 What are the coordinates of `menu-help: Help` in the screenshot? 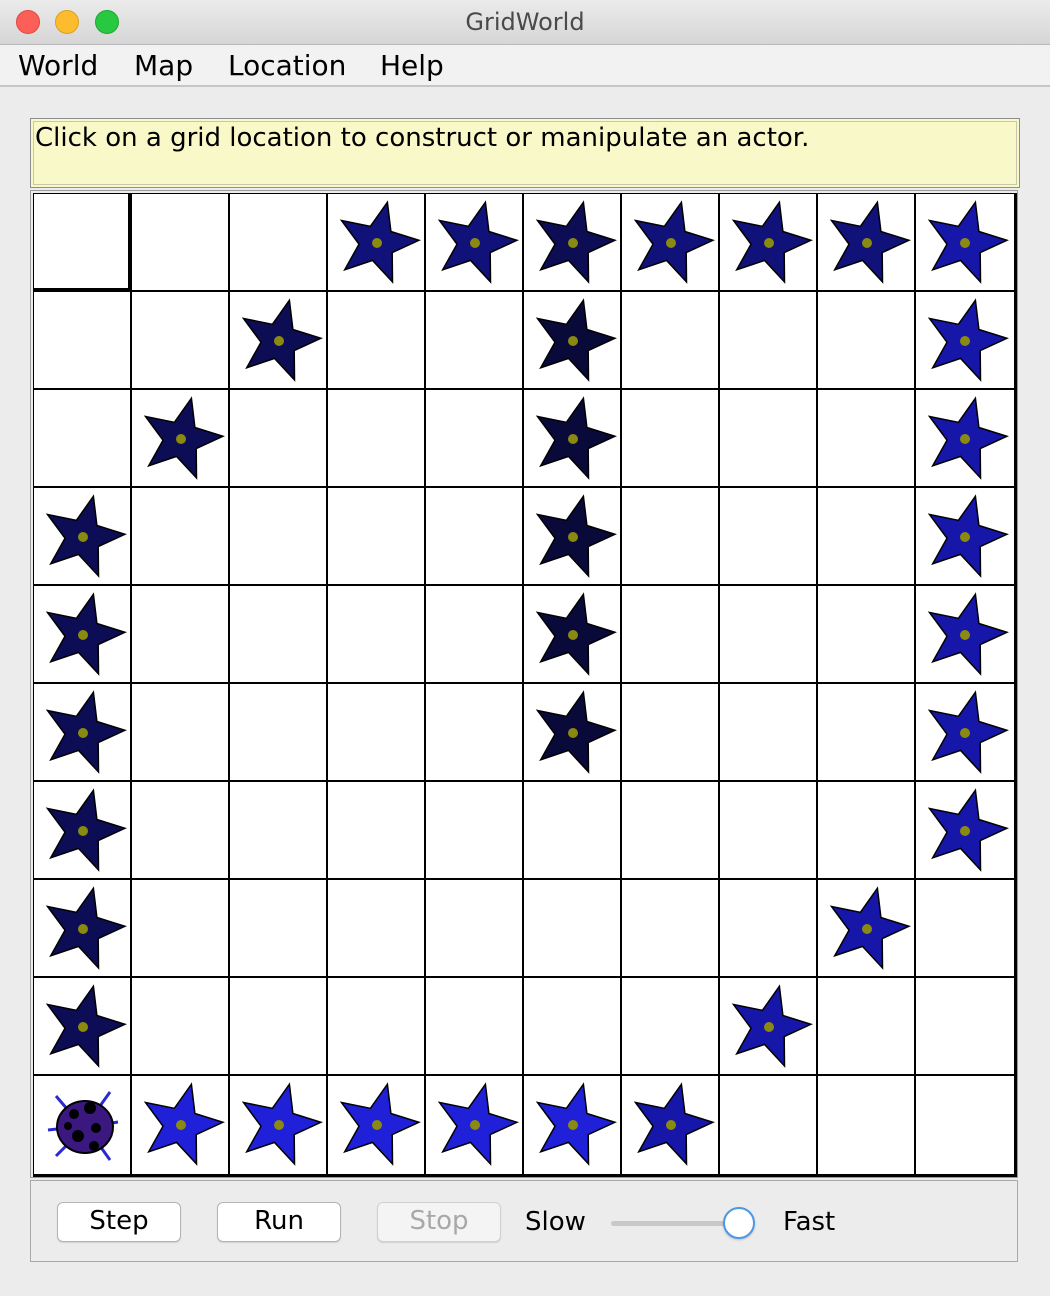 It's located at (412, 65).